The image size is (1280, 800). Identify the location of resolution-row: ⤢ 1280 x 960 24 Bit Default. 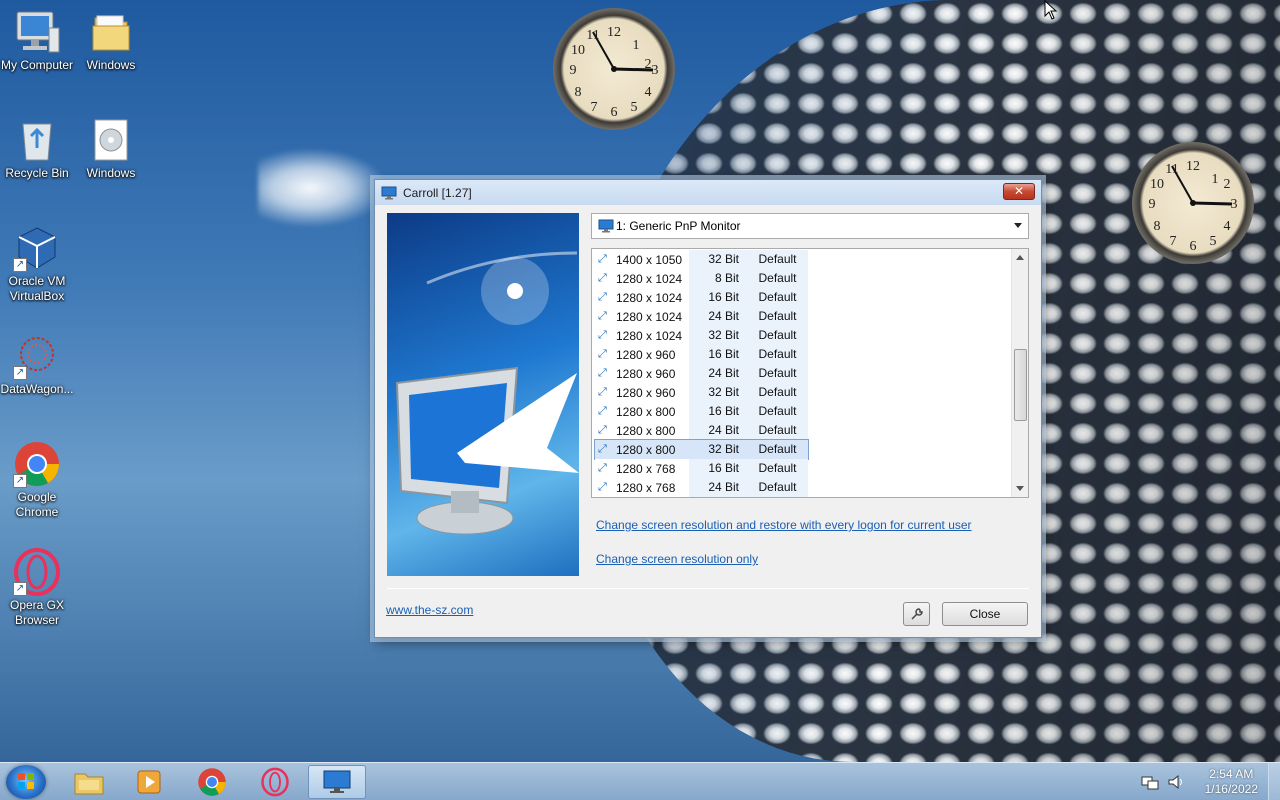
(701, 373).